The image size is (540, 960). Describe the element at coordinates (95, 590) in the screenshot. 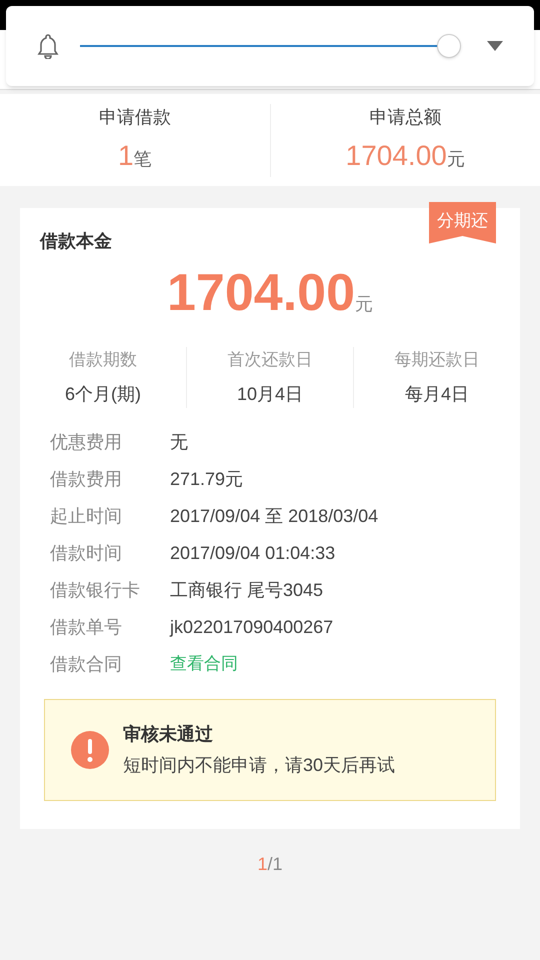

I see `detail-label: 借款银行卡` at that location.